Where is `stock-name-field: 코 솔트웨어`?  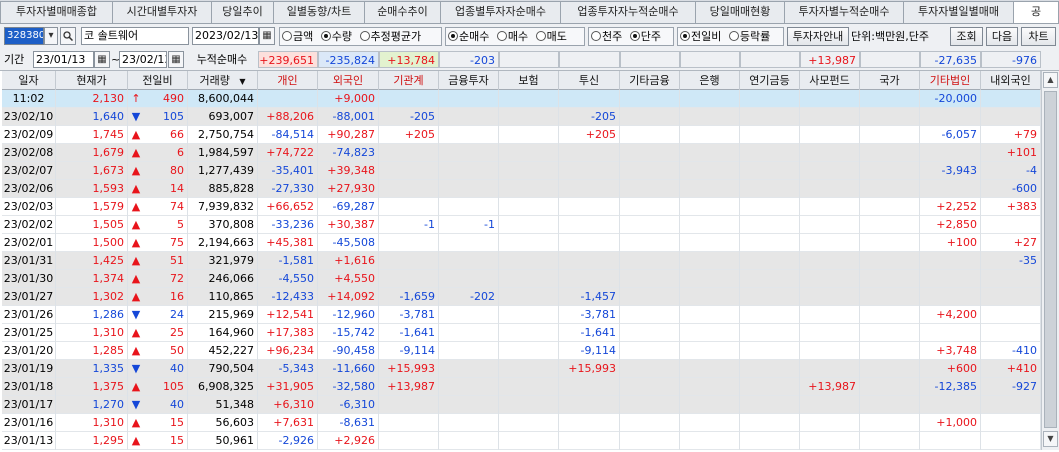 stock-name-field: 코 솔트웨어 is located at coordinates (135, 36).